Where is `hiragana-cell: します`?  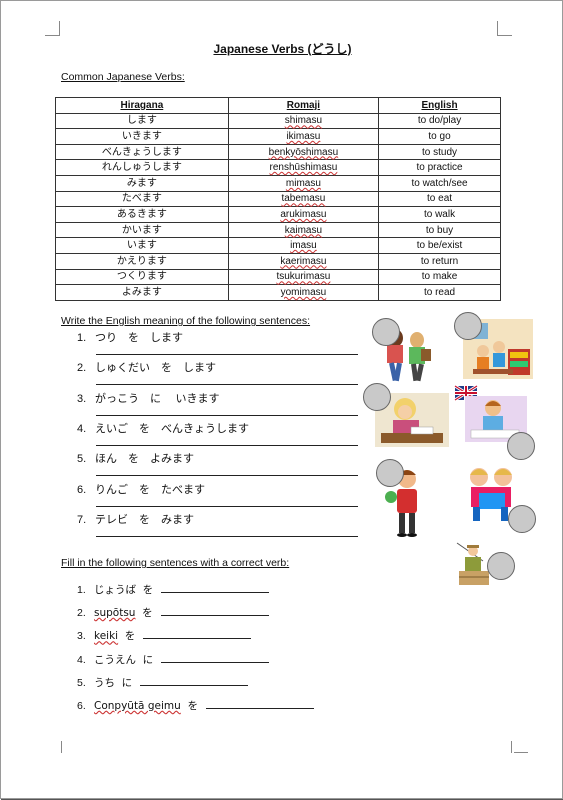
hiragana-cell: します is located at coordinates (142, 121).